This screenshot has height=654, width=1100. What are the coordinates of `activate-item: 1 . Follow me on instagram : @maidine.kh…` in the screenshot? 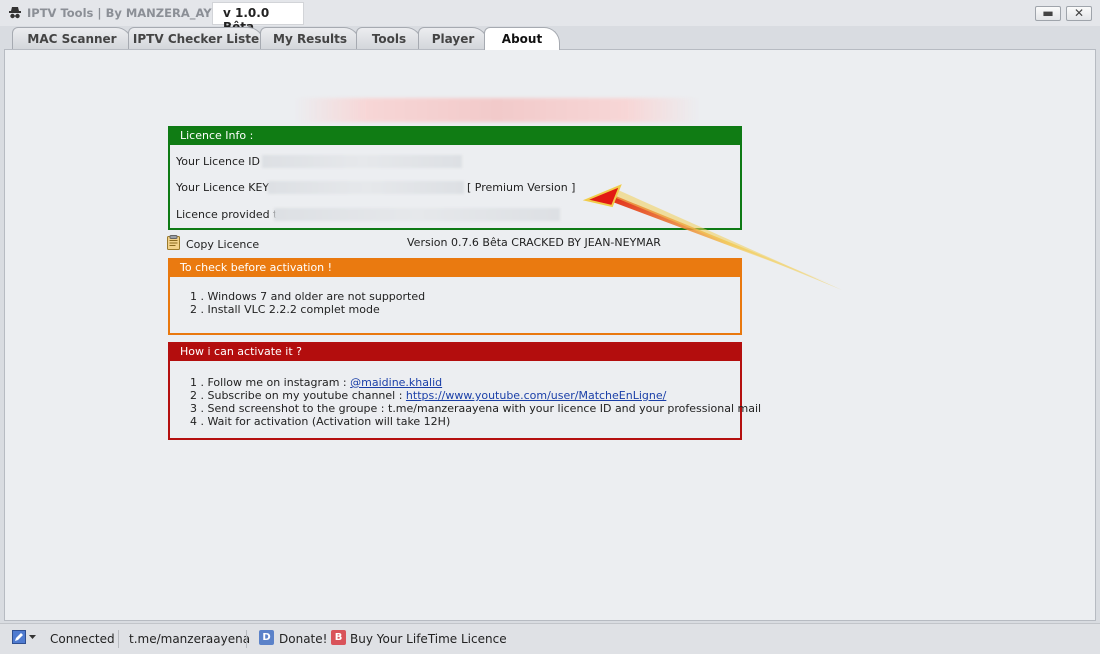 It's located at (316, 382).